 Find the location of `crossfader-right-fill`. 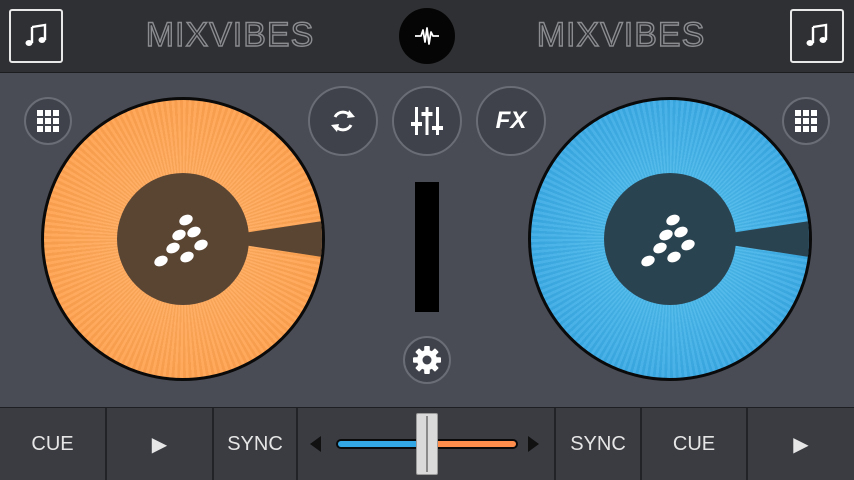

crossfader-right-fill is located at coordinates (471, 444).